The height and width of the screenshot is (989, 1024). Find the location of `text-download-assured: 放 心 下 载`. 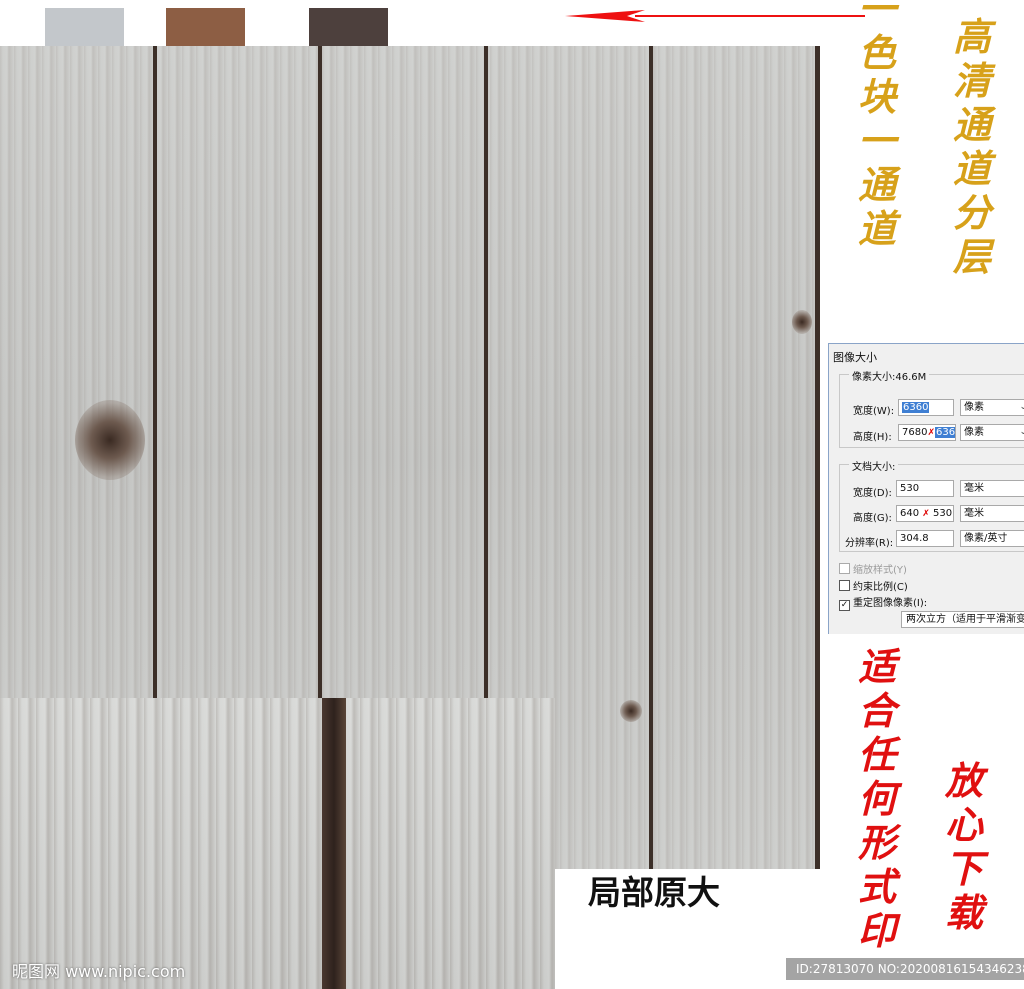

text-download-assured: 放 心 下 载 is located at coordinates (964, 846).